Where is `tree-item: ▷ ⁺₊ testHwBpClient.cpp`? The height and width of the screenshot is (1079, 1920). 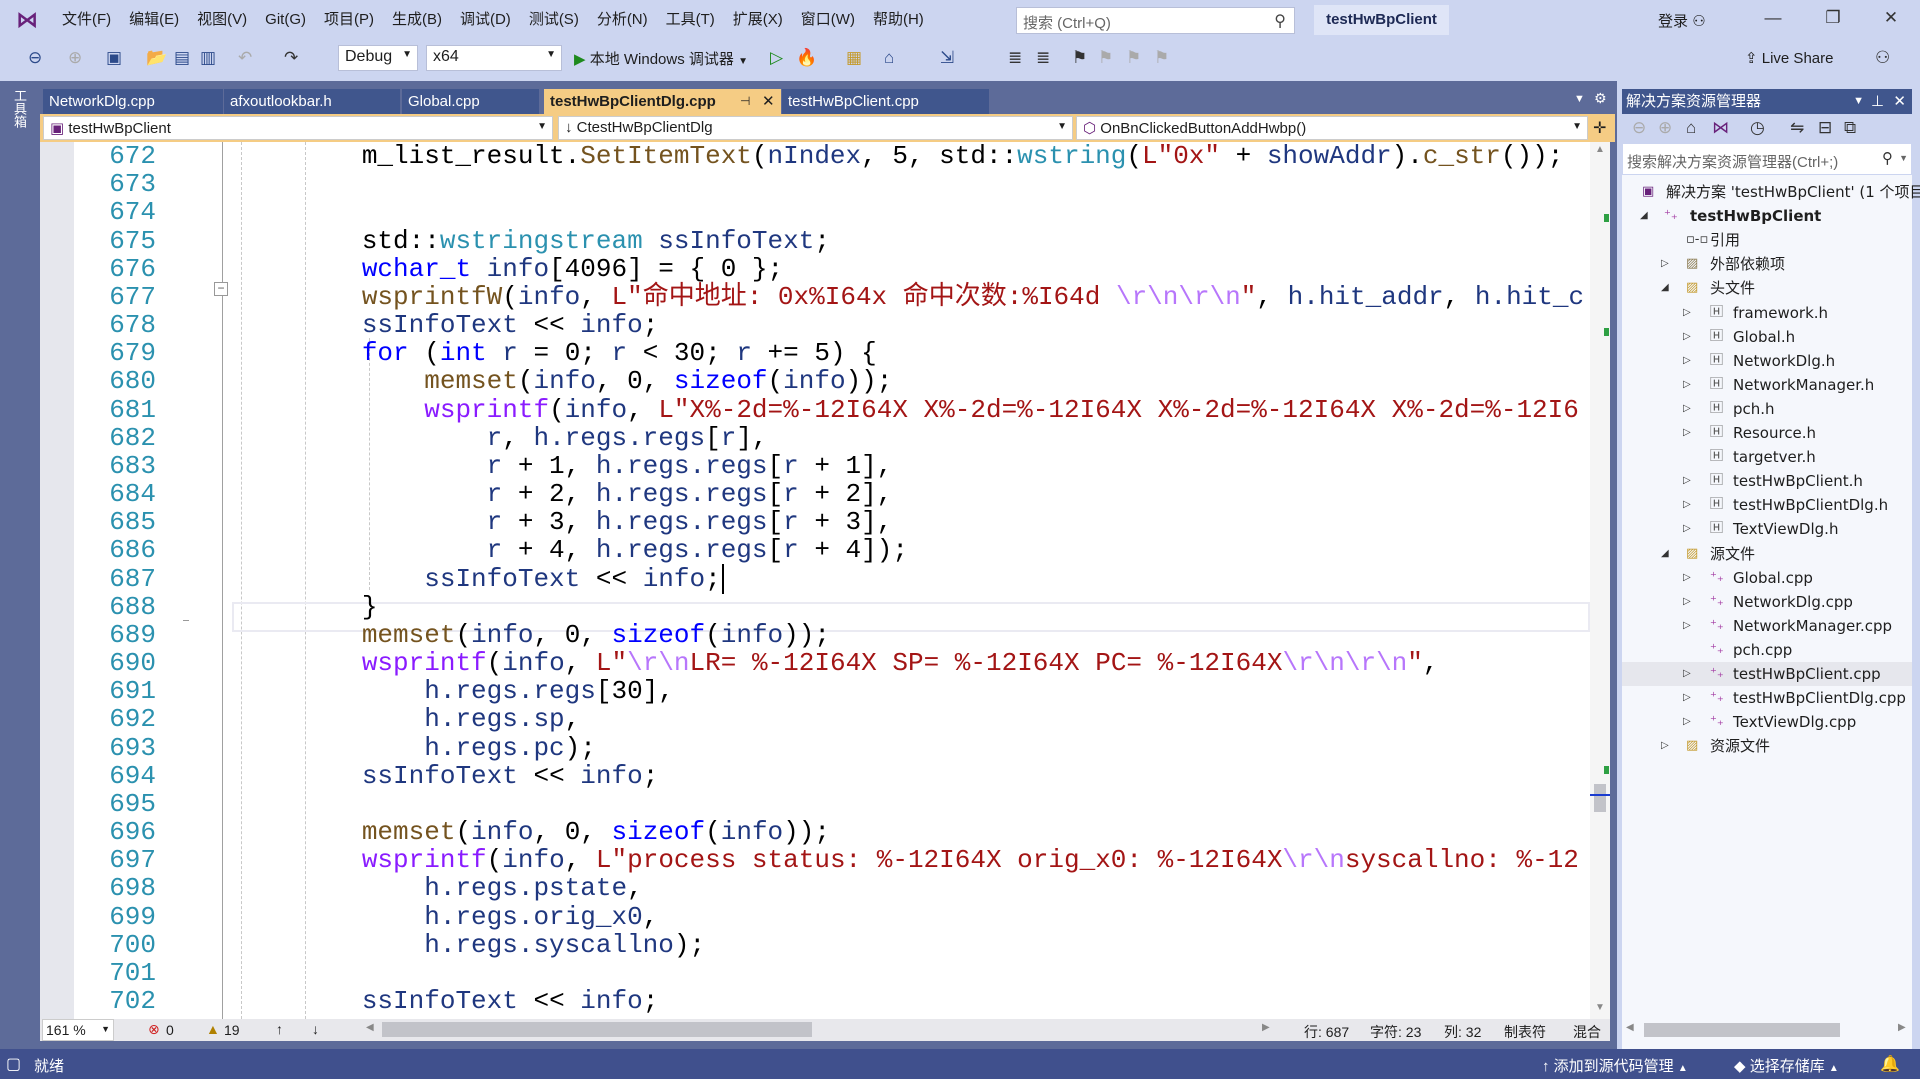
tree-item: ▷ ⁺₊ testHwBpClient.cpp is located at coordinates (1767, 674).